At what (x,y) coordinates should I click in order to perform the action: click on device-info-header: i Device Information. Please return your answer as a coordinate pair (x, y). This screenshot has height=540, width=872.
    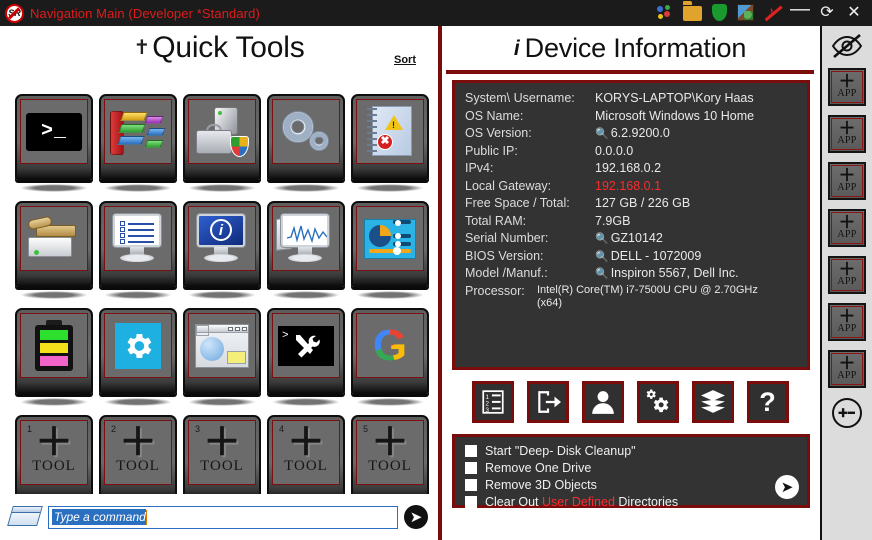
    Looking at the image, I should click on (630, 48).